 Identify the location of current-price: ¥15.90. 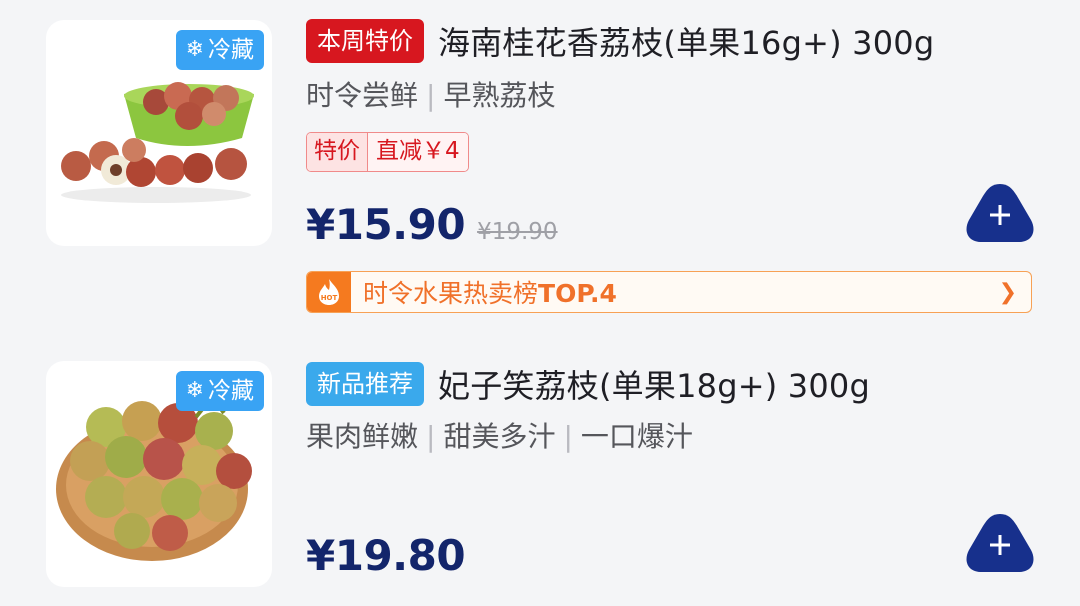
(386, 224).